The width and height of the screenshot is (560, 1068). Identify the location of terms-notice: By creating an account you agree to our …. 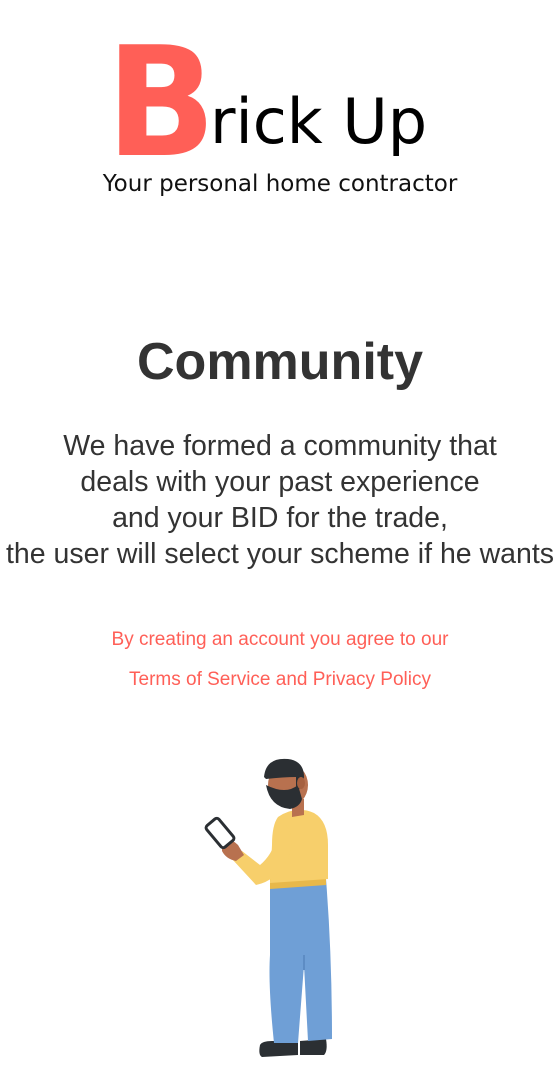
(280, 660).